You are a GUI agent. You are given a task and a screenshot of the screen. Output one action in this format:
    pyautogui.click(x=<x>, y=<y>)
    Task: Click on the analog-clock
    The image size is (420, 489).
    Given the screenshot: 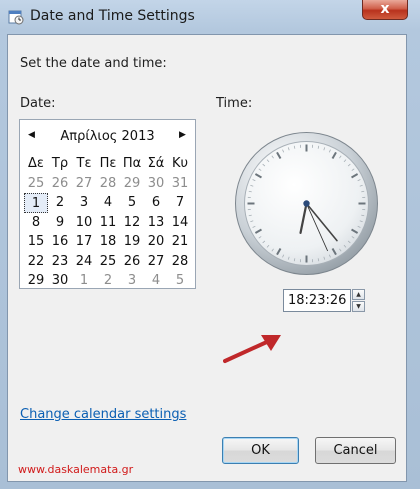 What is the action you would take?
    pyautogui.click(x=306, y=203)
    